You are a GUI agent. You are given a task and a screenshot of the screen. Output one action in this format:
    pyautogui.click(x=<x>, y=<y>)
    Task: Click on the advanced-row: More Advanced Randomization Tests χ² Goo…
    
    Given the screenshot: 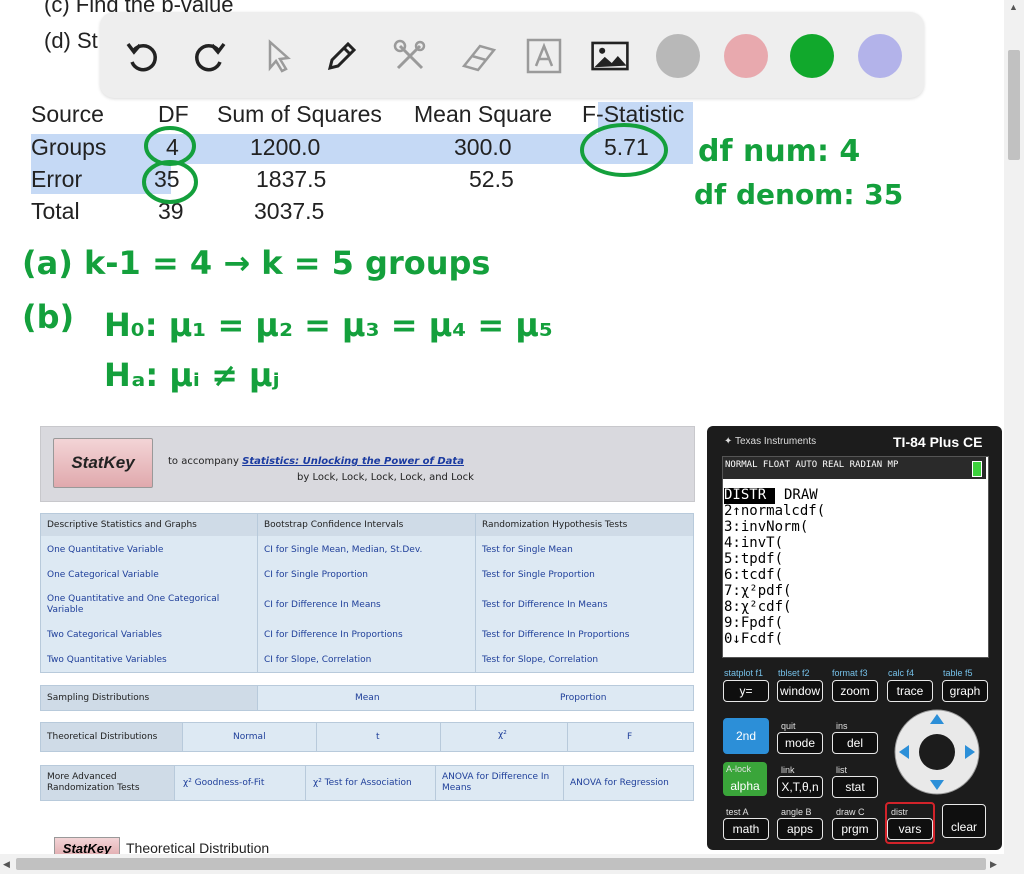 What is the action you would take?
    pyautogui.click(x=367, y=783)
    